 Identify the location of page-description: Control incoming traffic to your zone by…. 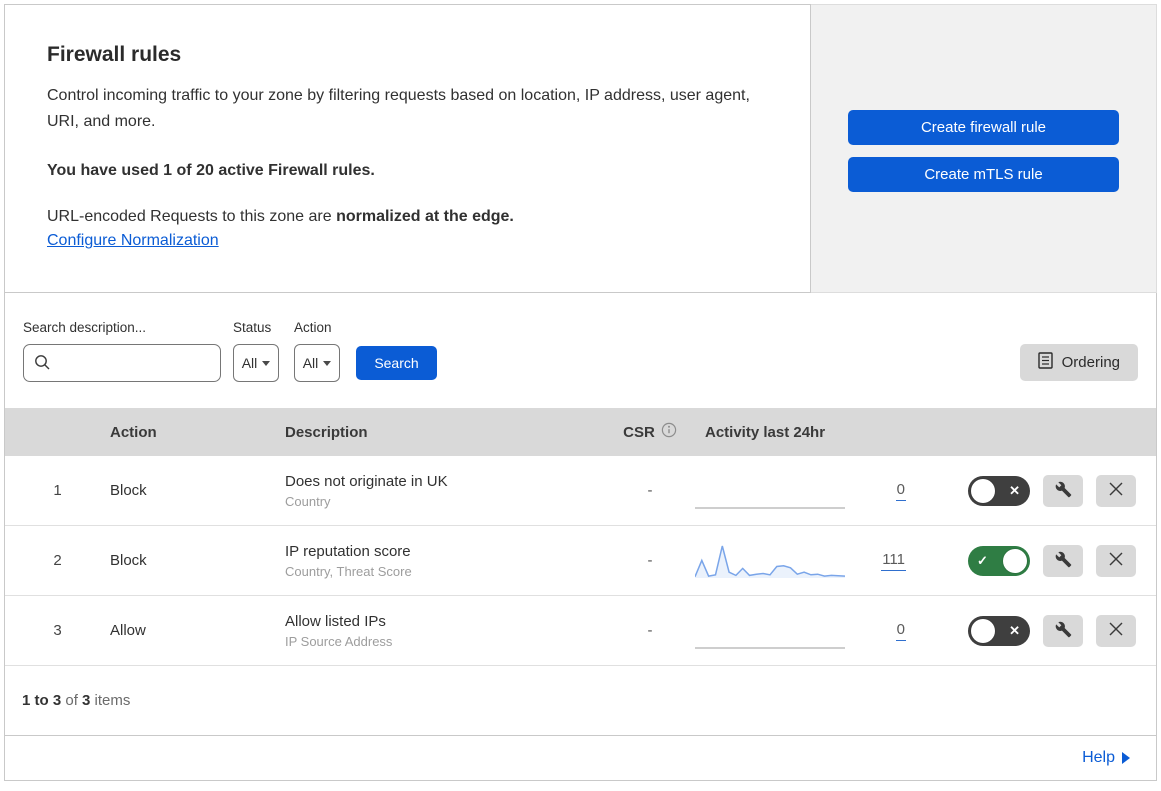
(398, 109).